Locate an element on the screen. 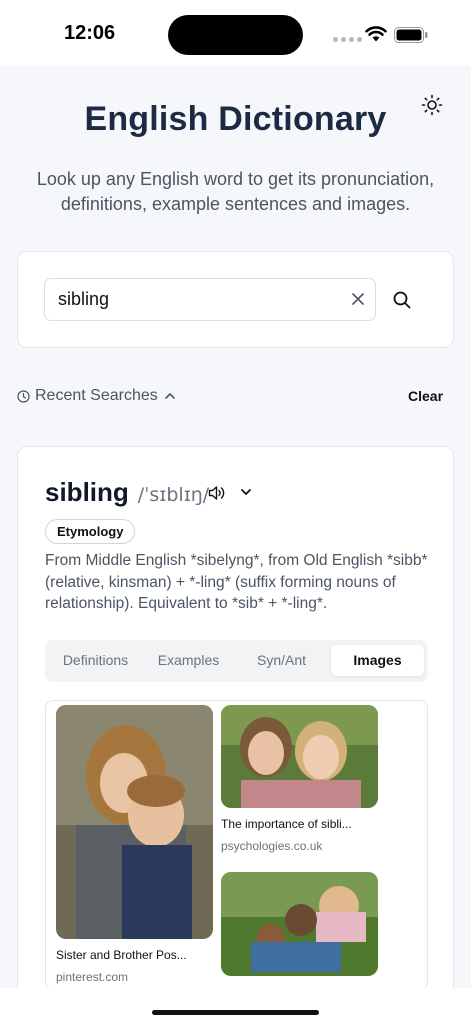  chevron-up-icon is located at coordinates (169, 396).